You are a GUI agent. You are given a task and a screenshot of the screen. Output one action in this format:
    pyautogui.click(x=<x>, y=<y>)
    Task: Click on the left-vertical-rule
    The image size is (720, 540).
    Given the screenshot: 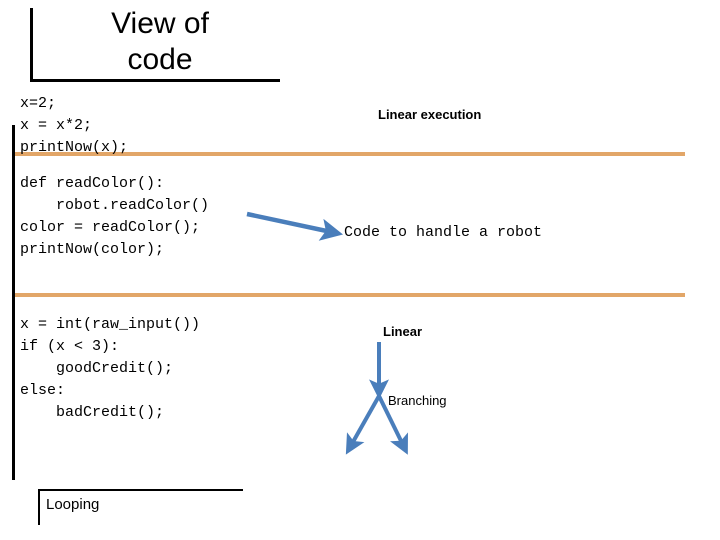 What is the action you would take?
    pyautogui.click(x=13, y=302)
    